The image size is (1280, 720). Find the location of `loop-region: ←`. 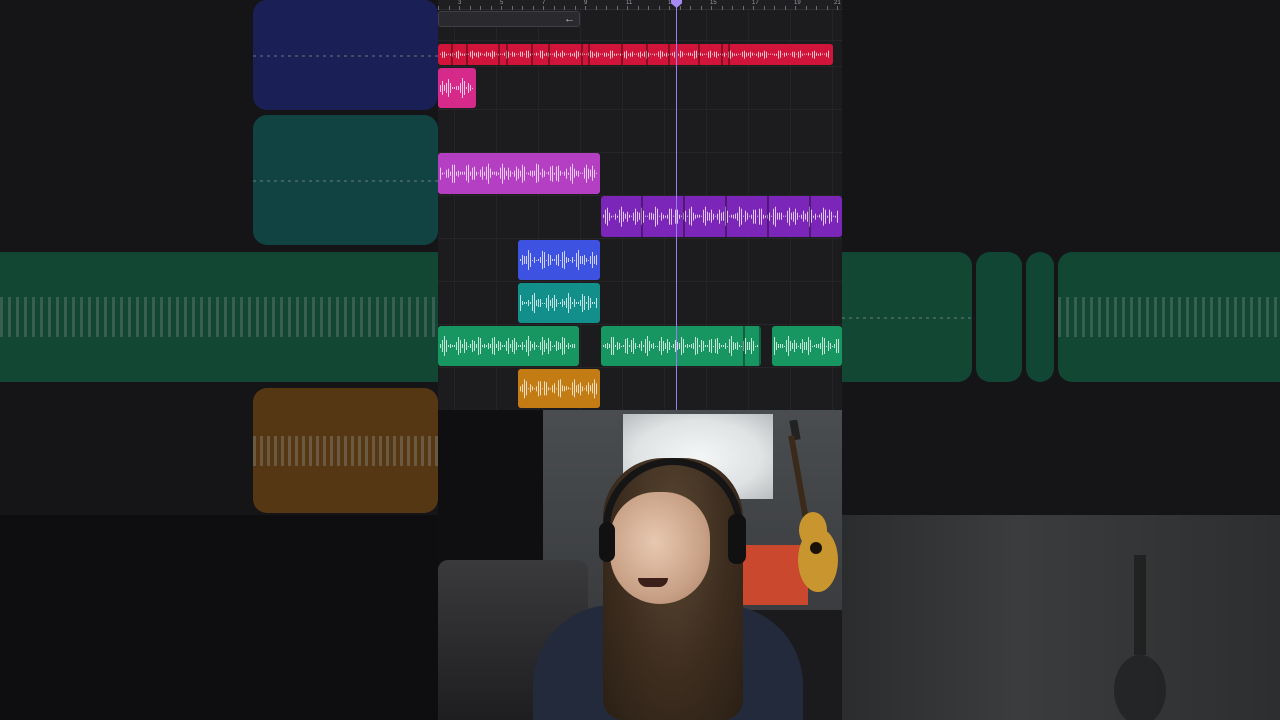

loop-region: ← is located at coordinates (509, 19).